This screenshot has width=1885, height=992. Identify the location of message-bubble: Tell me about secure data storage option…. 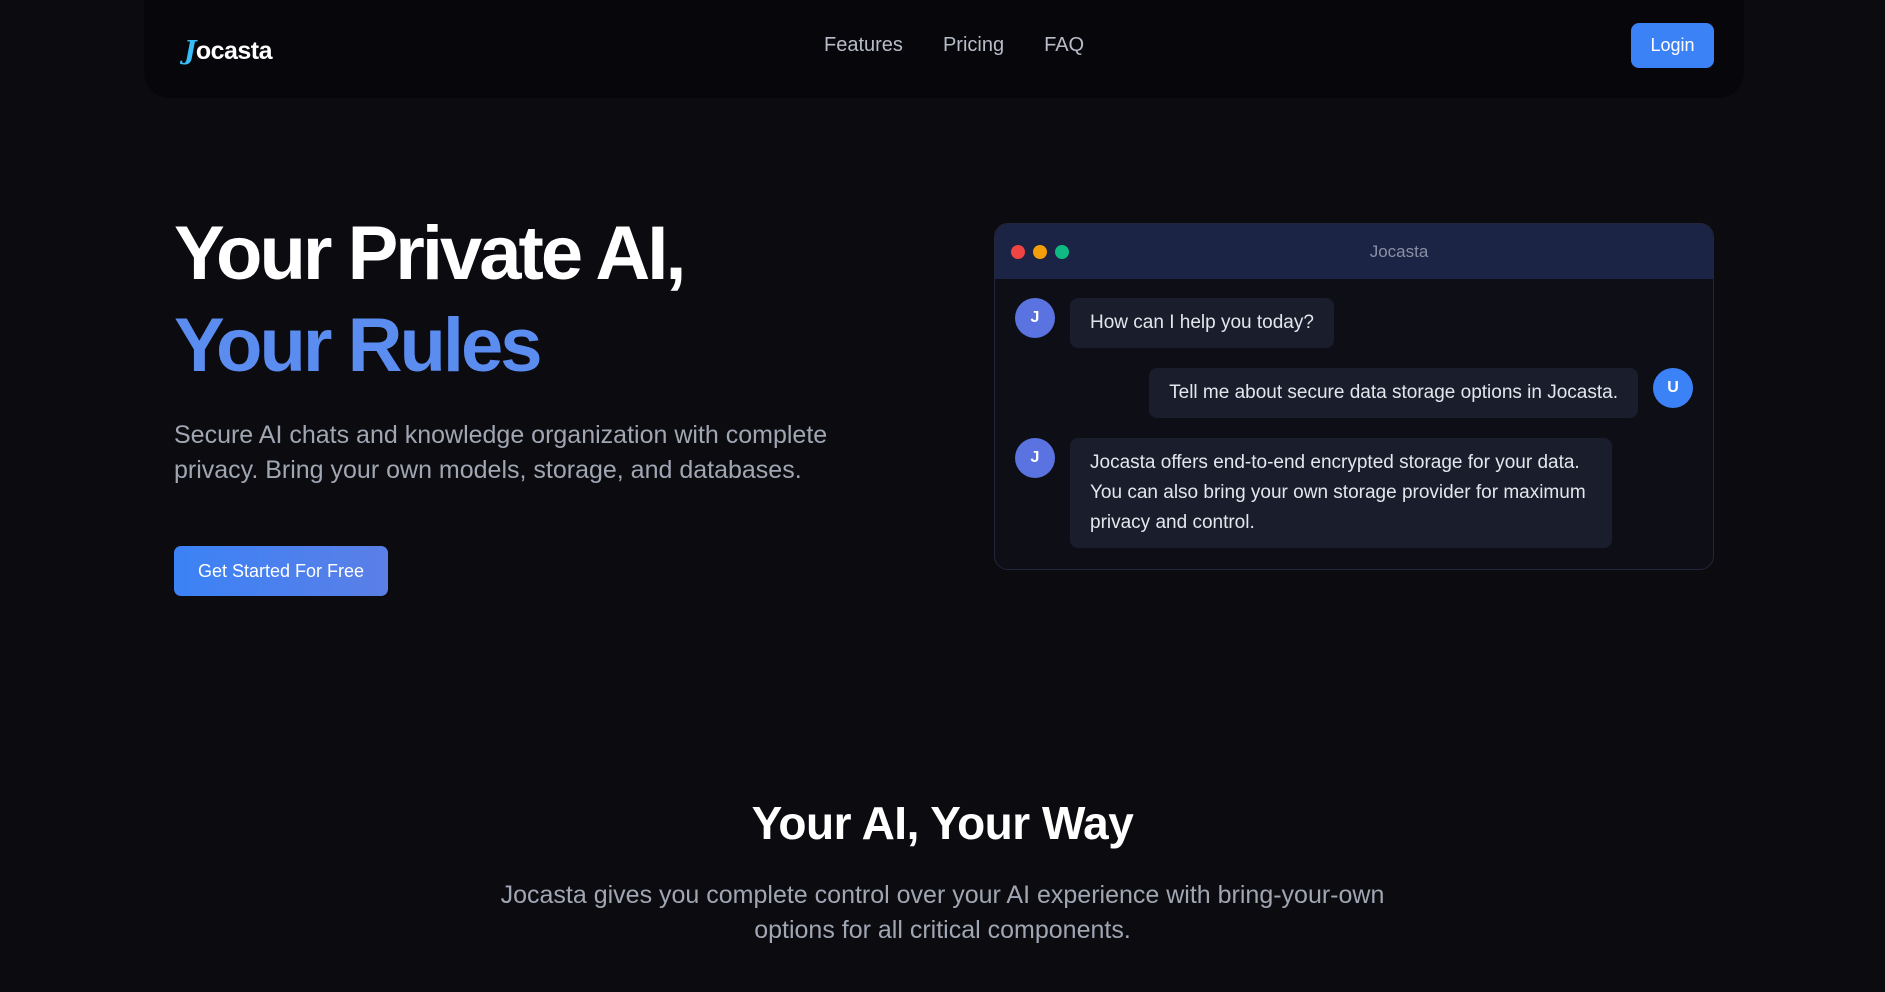
(1393, 393).